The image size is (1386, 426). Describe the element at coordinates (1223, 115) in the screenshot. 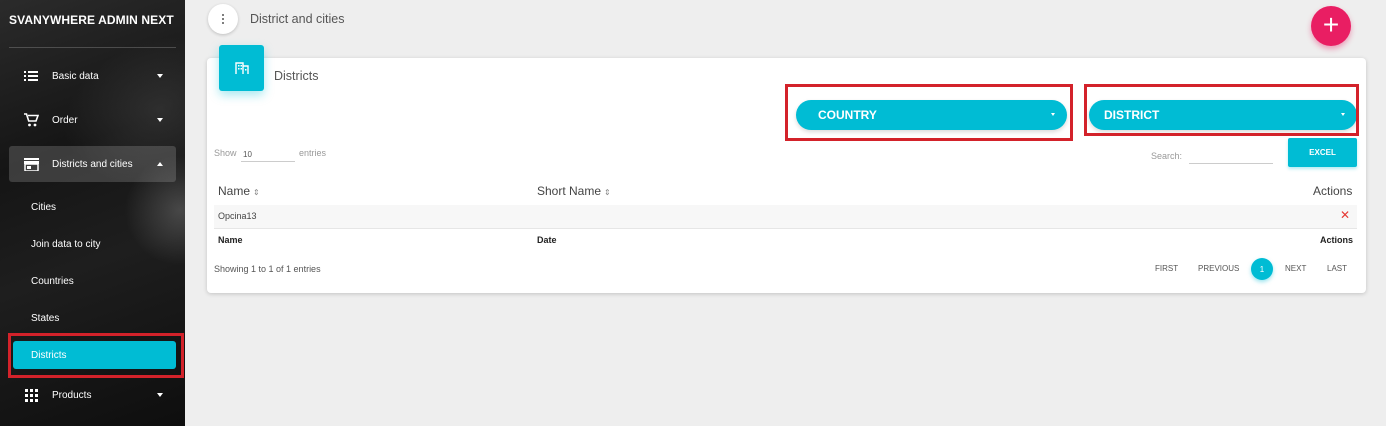

I see `district-dropdown: DISTRICT` at that location.